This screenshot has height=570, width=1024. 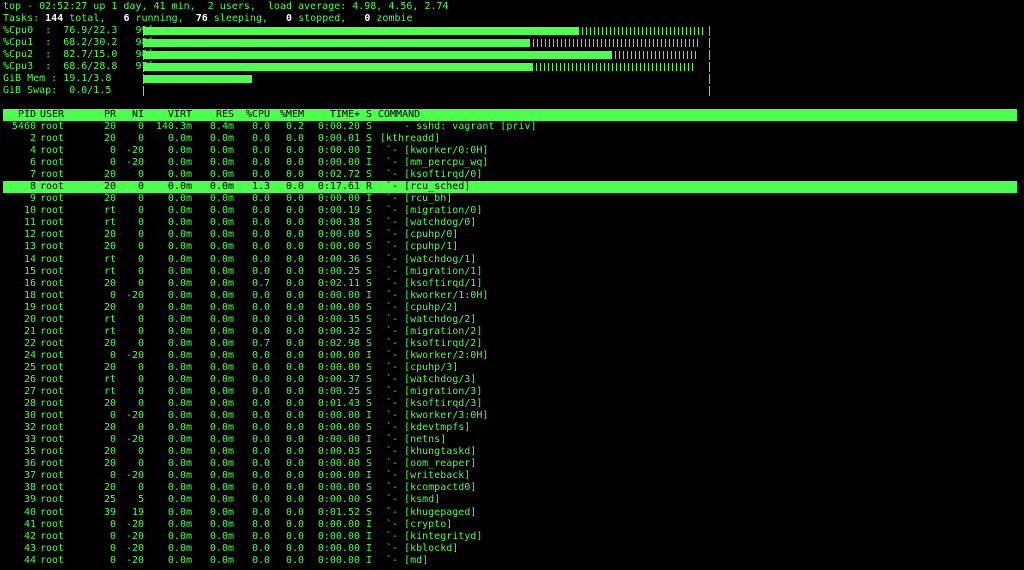 I want to click on tasks-label: Tasks:, so click(x=21, y=18).